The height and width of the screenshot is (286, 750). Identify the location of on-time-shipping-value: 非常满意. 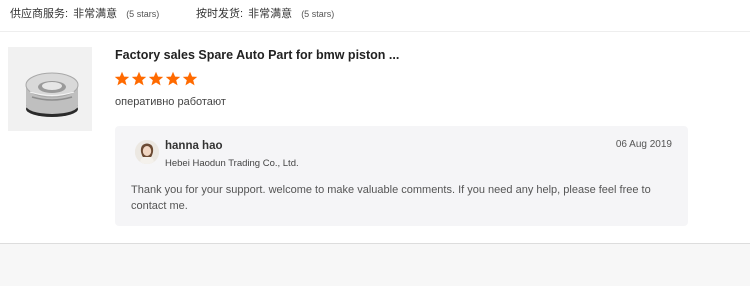
(270, 14).